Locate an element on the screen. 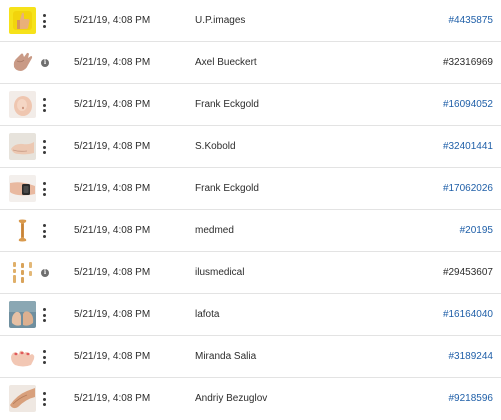 The image size is (501, 420). file-id-link: #32401441 is located at coordinates (468, 146).